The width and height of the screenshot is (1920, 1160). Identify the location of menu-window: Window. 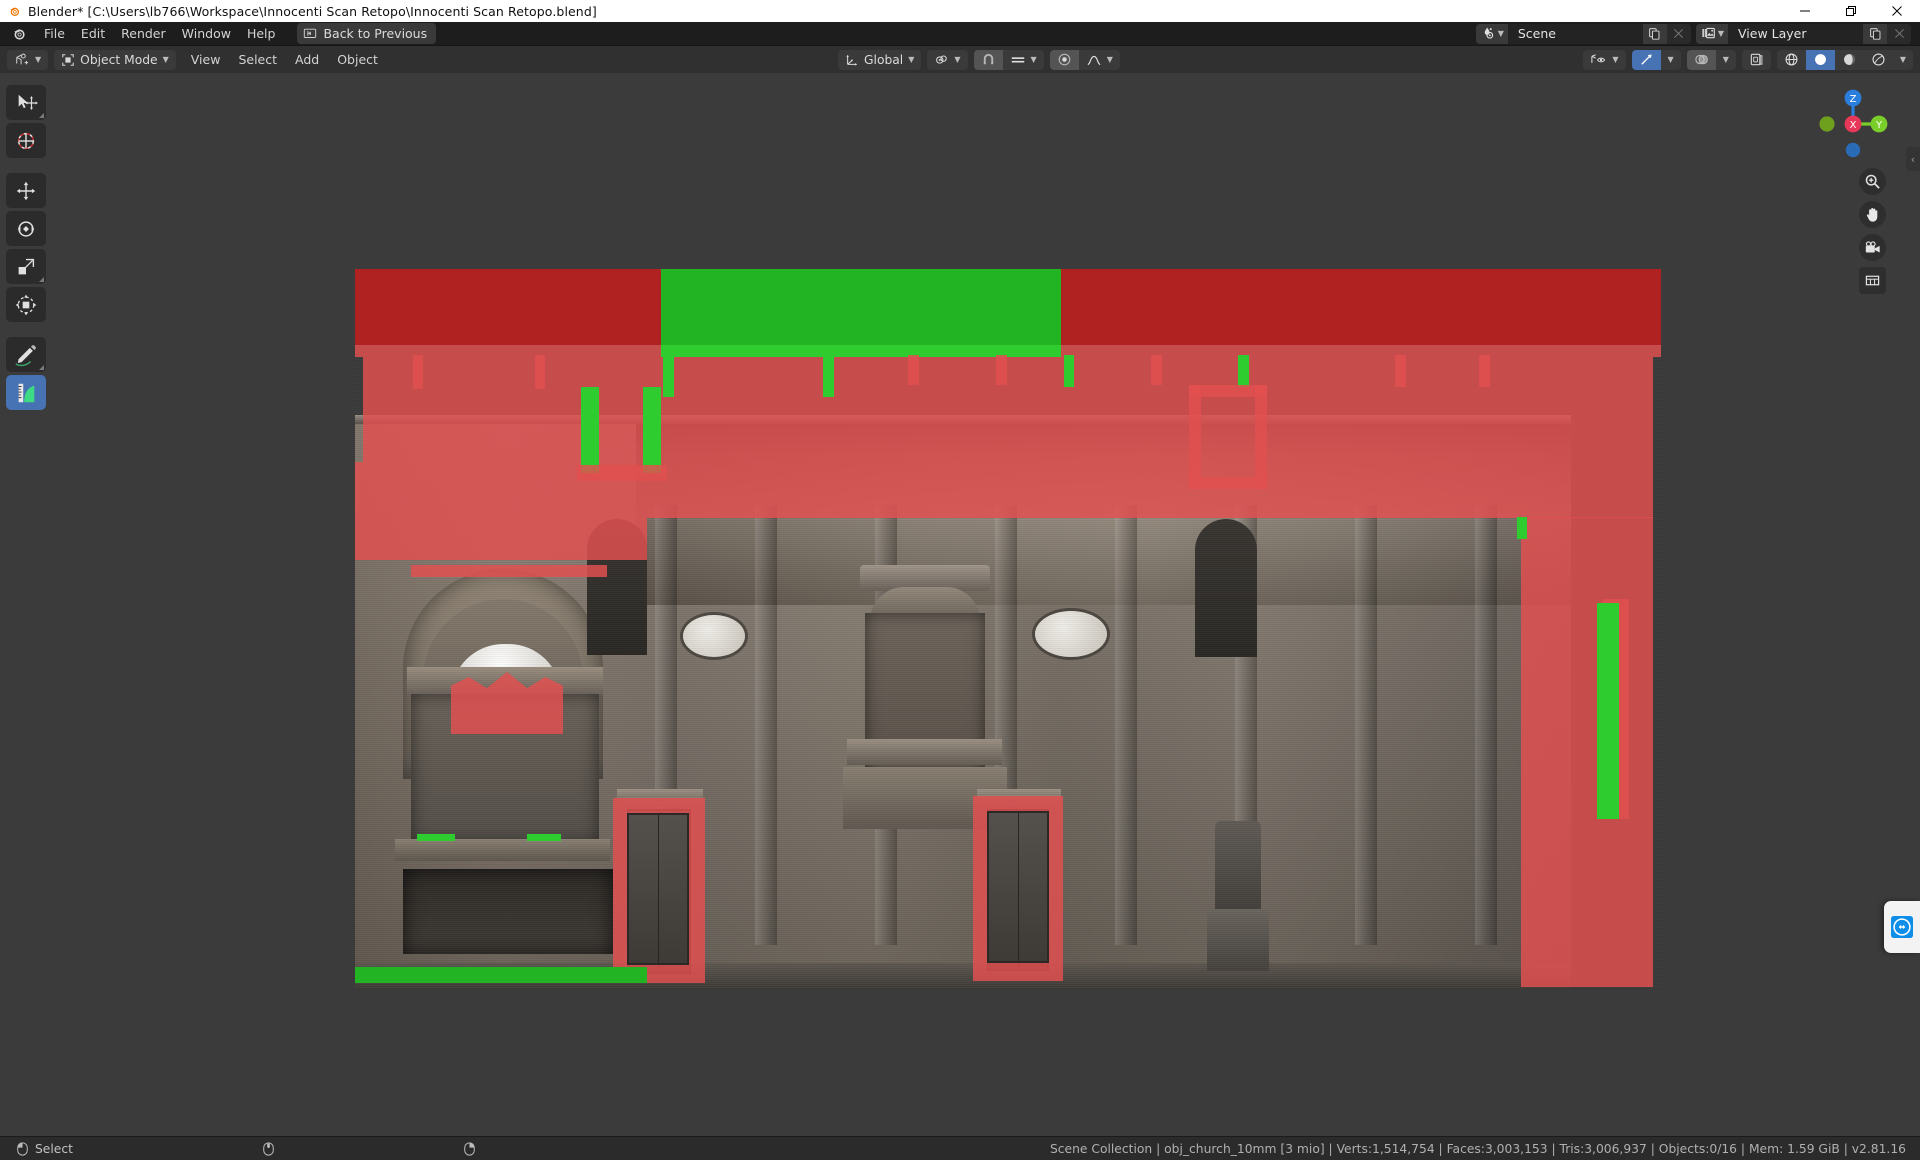
(206, 34).